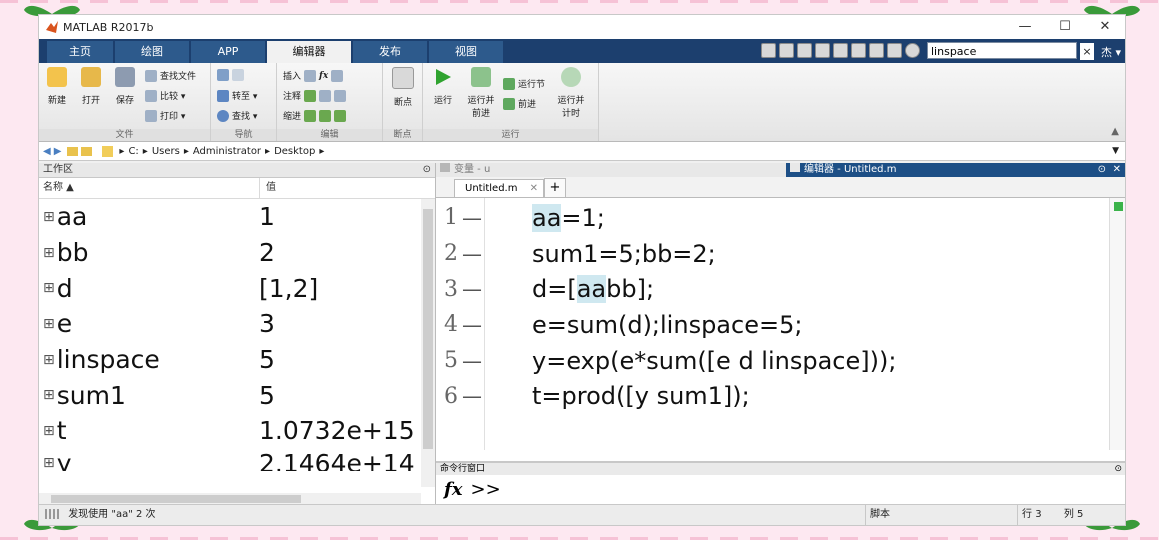  What do you see at coordinates (108, 27) in the screenshot?
I see `window-title: MATLAB R2017b` at bounding box center [108, 27].